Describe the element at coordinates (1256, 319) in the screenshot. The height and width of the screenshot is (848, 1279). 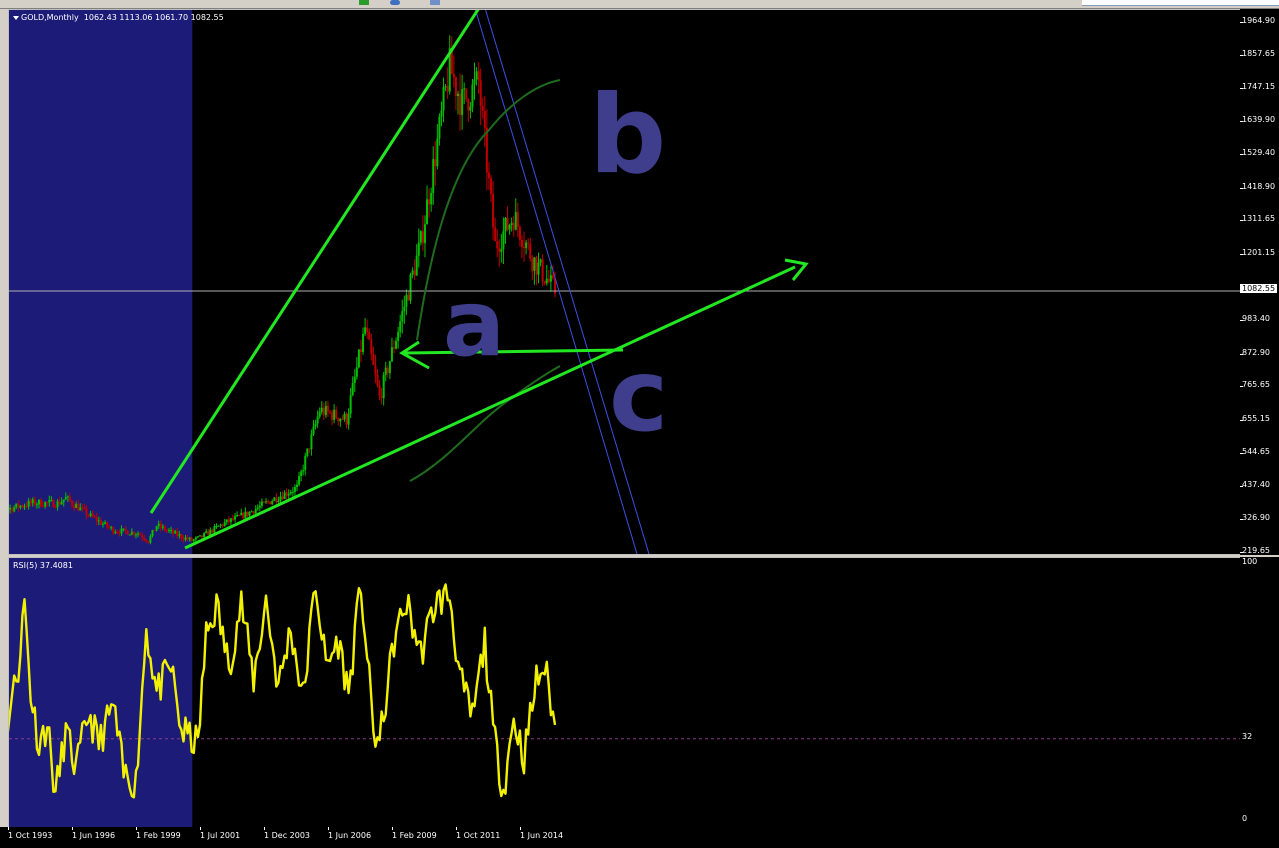
I see `price-scale-label: 983.40` at that location.